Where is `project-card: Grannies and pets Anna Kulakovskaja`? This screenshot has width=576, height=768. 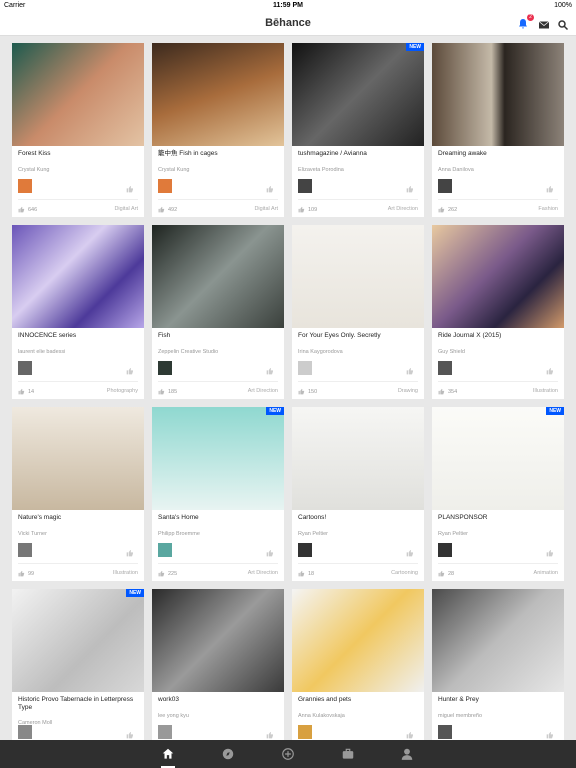
project-card: Grannies and pets Anna Kulakovskaja is located at coordinates (358, 664).